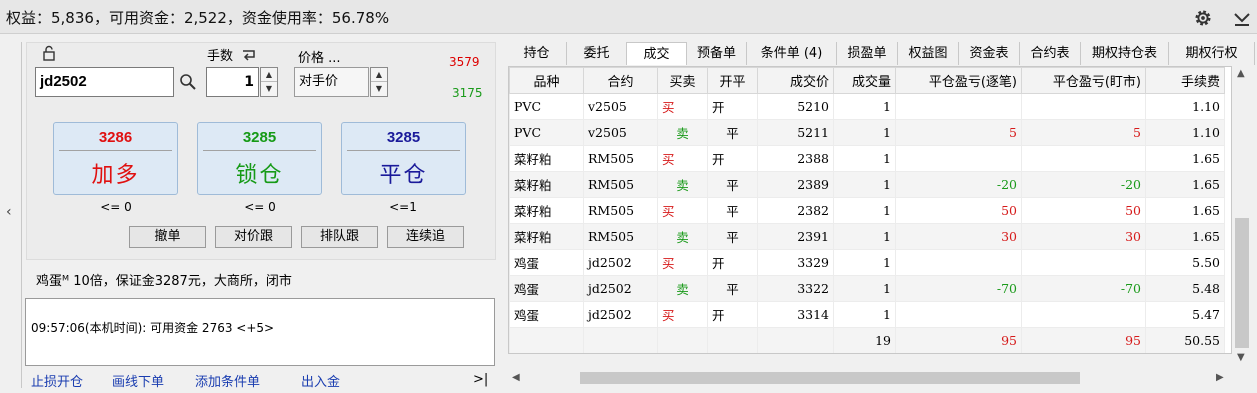 This screenshot has height=393, width=1257. What do you see at coordinates (339, 237) in the screenshot?
I see `queue-follow-button: 排队跟` at bounding box center [339, 237].